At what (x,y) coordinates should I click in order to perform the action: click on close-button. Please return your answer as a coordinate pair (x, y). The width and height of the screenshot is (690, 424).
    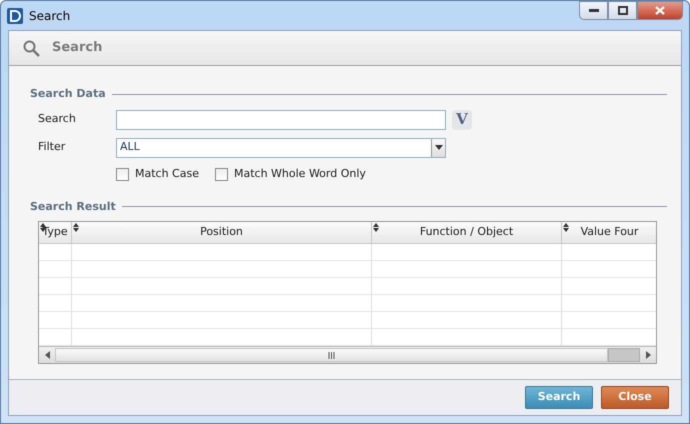
    Looking at the image, I should click on (660, 10).